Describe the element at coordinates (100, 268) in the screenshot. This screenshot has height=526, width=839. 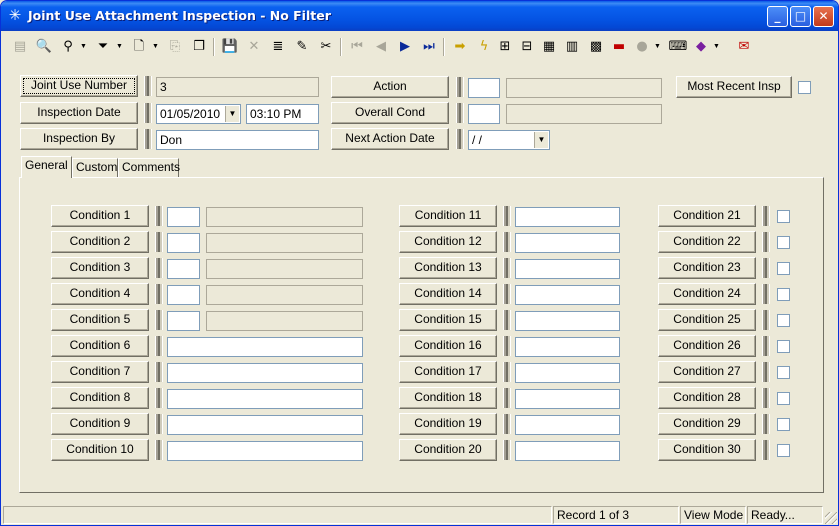
I see `condition-button: Condition 3` at that location.